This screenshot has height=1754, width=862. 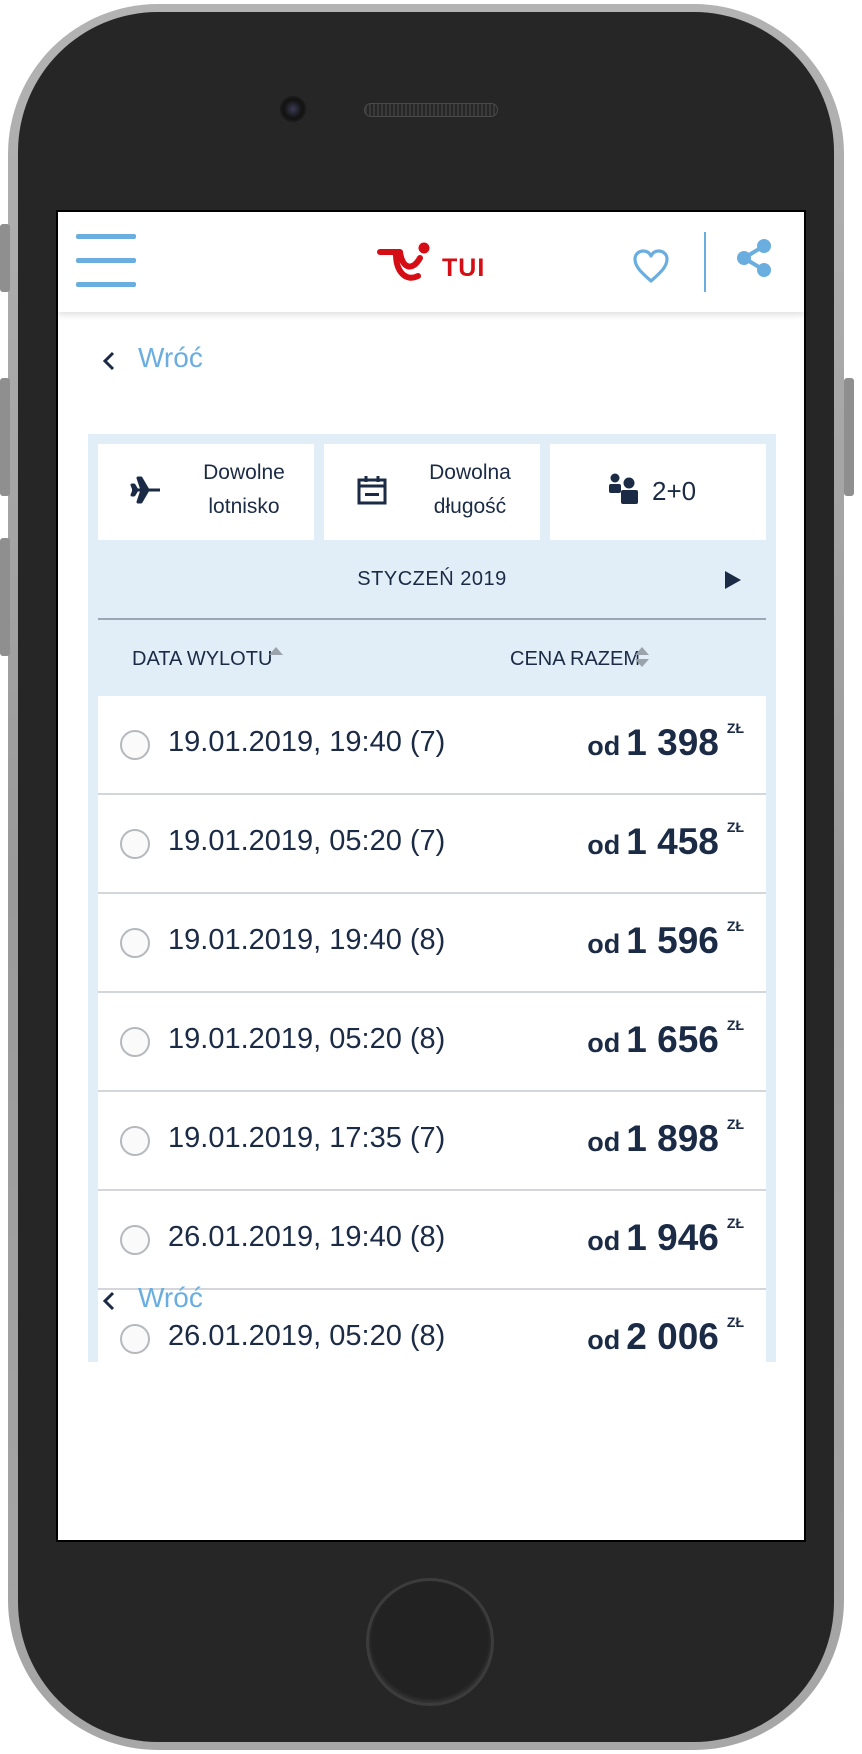 What do you see at coordinates (642, 657) in the screenshot?
I see `sort-both-icon` at bounding box center [642, 657].